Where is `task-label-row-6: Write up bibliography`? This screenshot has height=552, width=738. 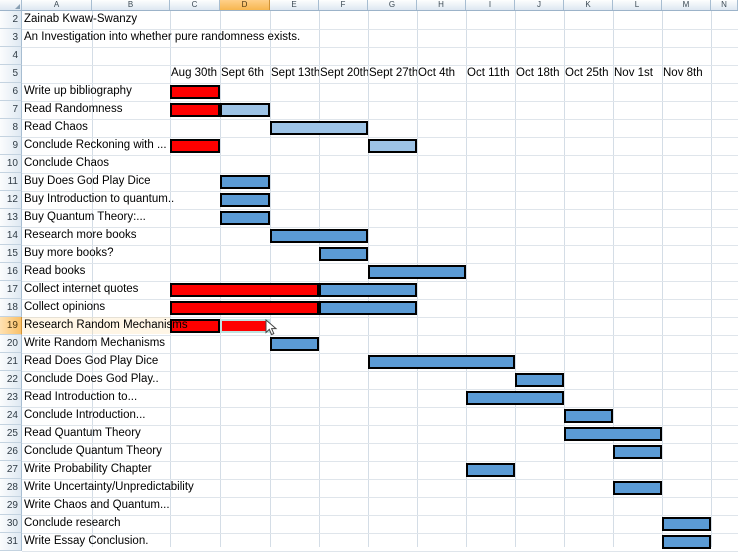 task-label-row-6: Write up bibliography is located at coordinates (96, 92).